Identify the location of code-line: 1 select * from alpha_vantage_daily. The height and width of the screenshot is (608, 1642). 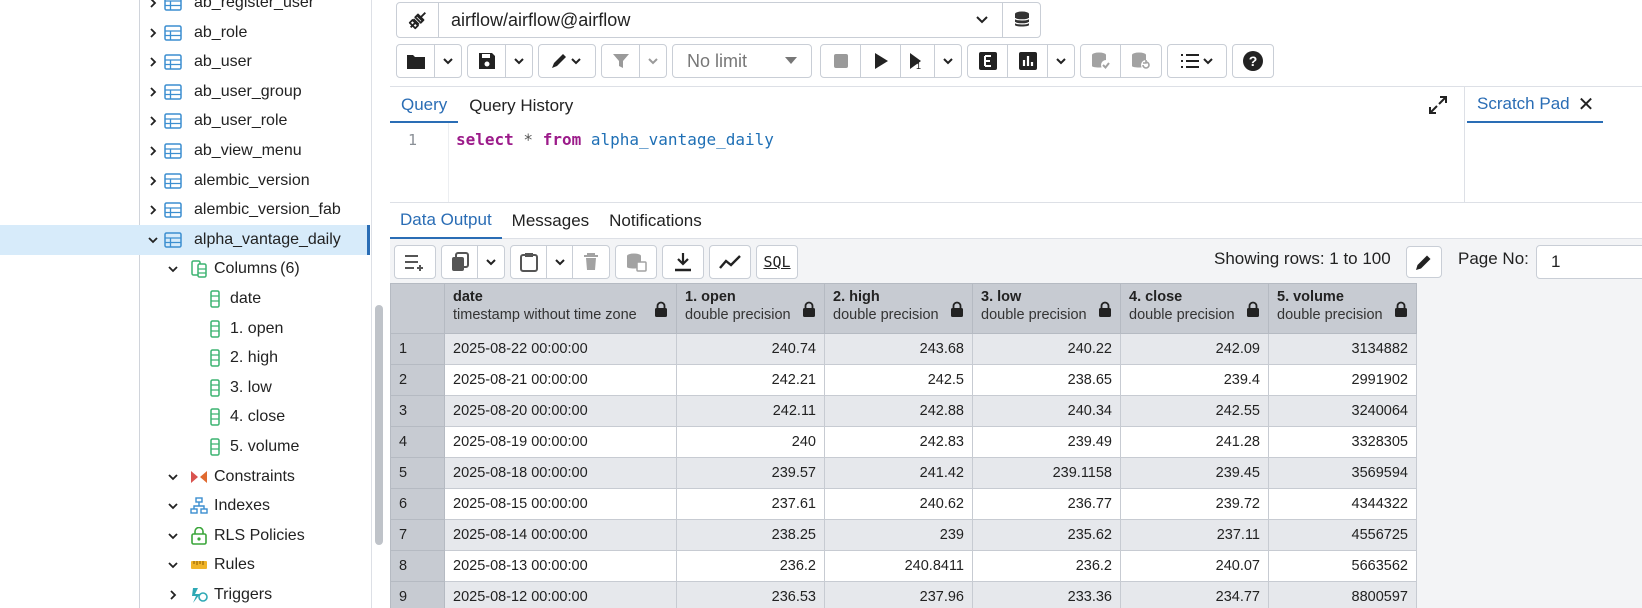
(927, 140).